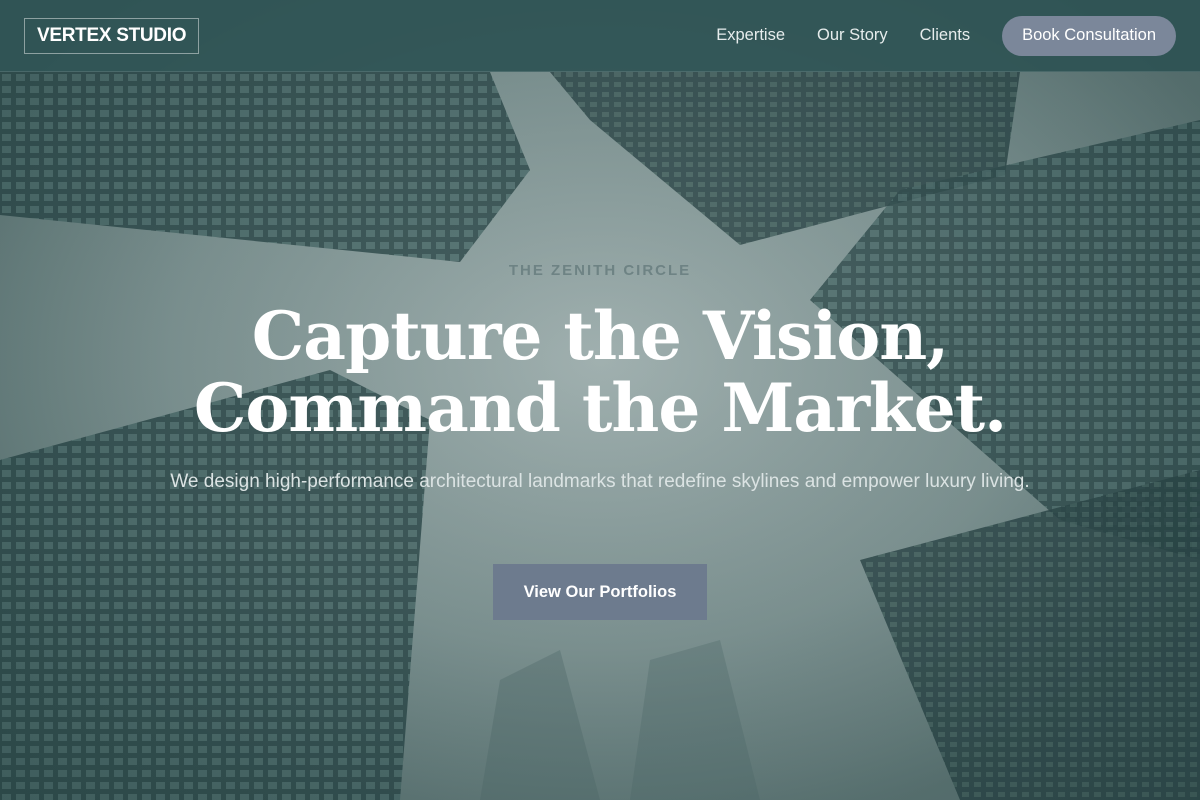  I want to click on nav-link-clients: Clients, so click(945, 35).